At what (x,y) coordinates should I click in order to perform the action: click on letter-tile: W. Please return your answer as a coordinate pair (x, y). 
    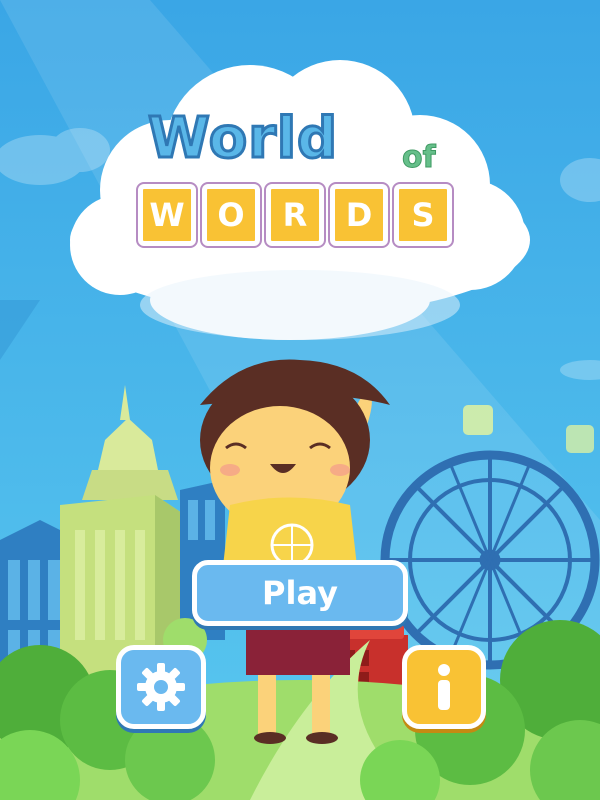
    Looking at the image, I should click on (167, 215).